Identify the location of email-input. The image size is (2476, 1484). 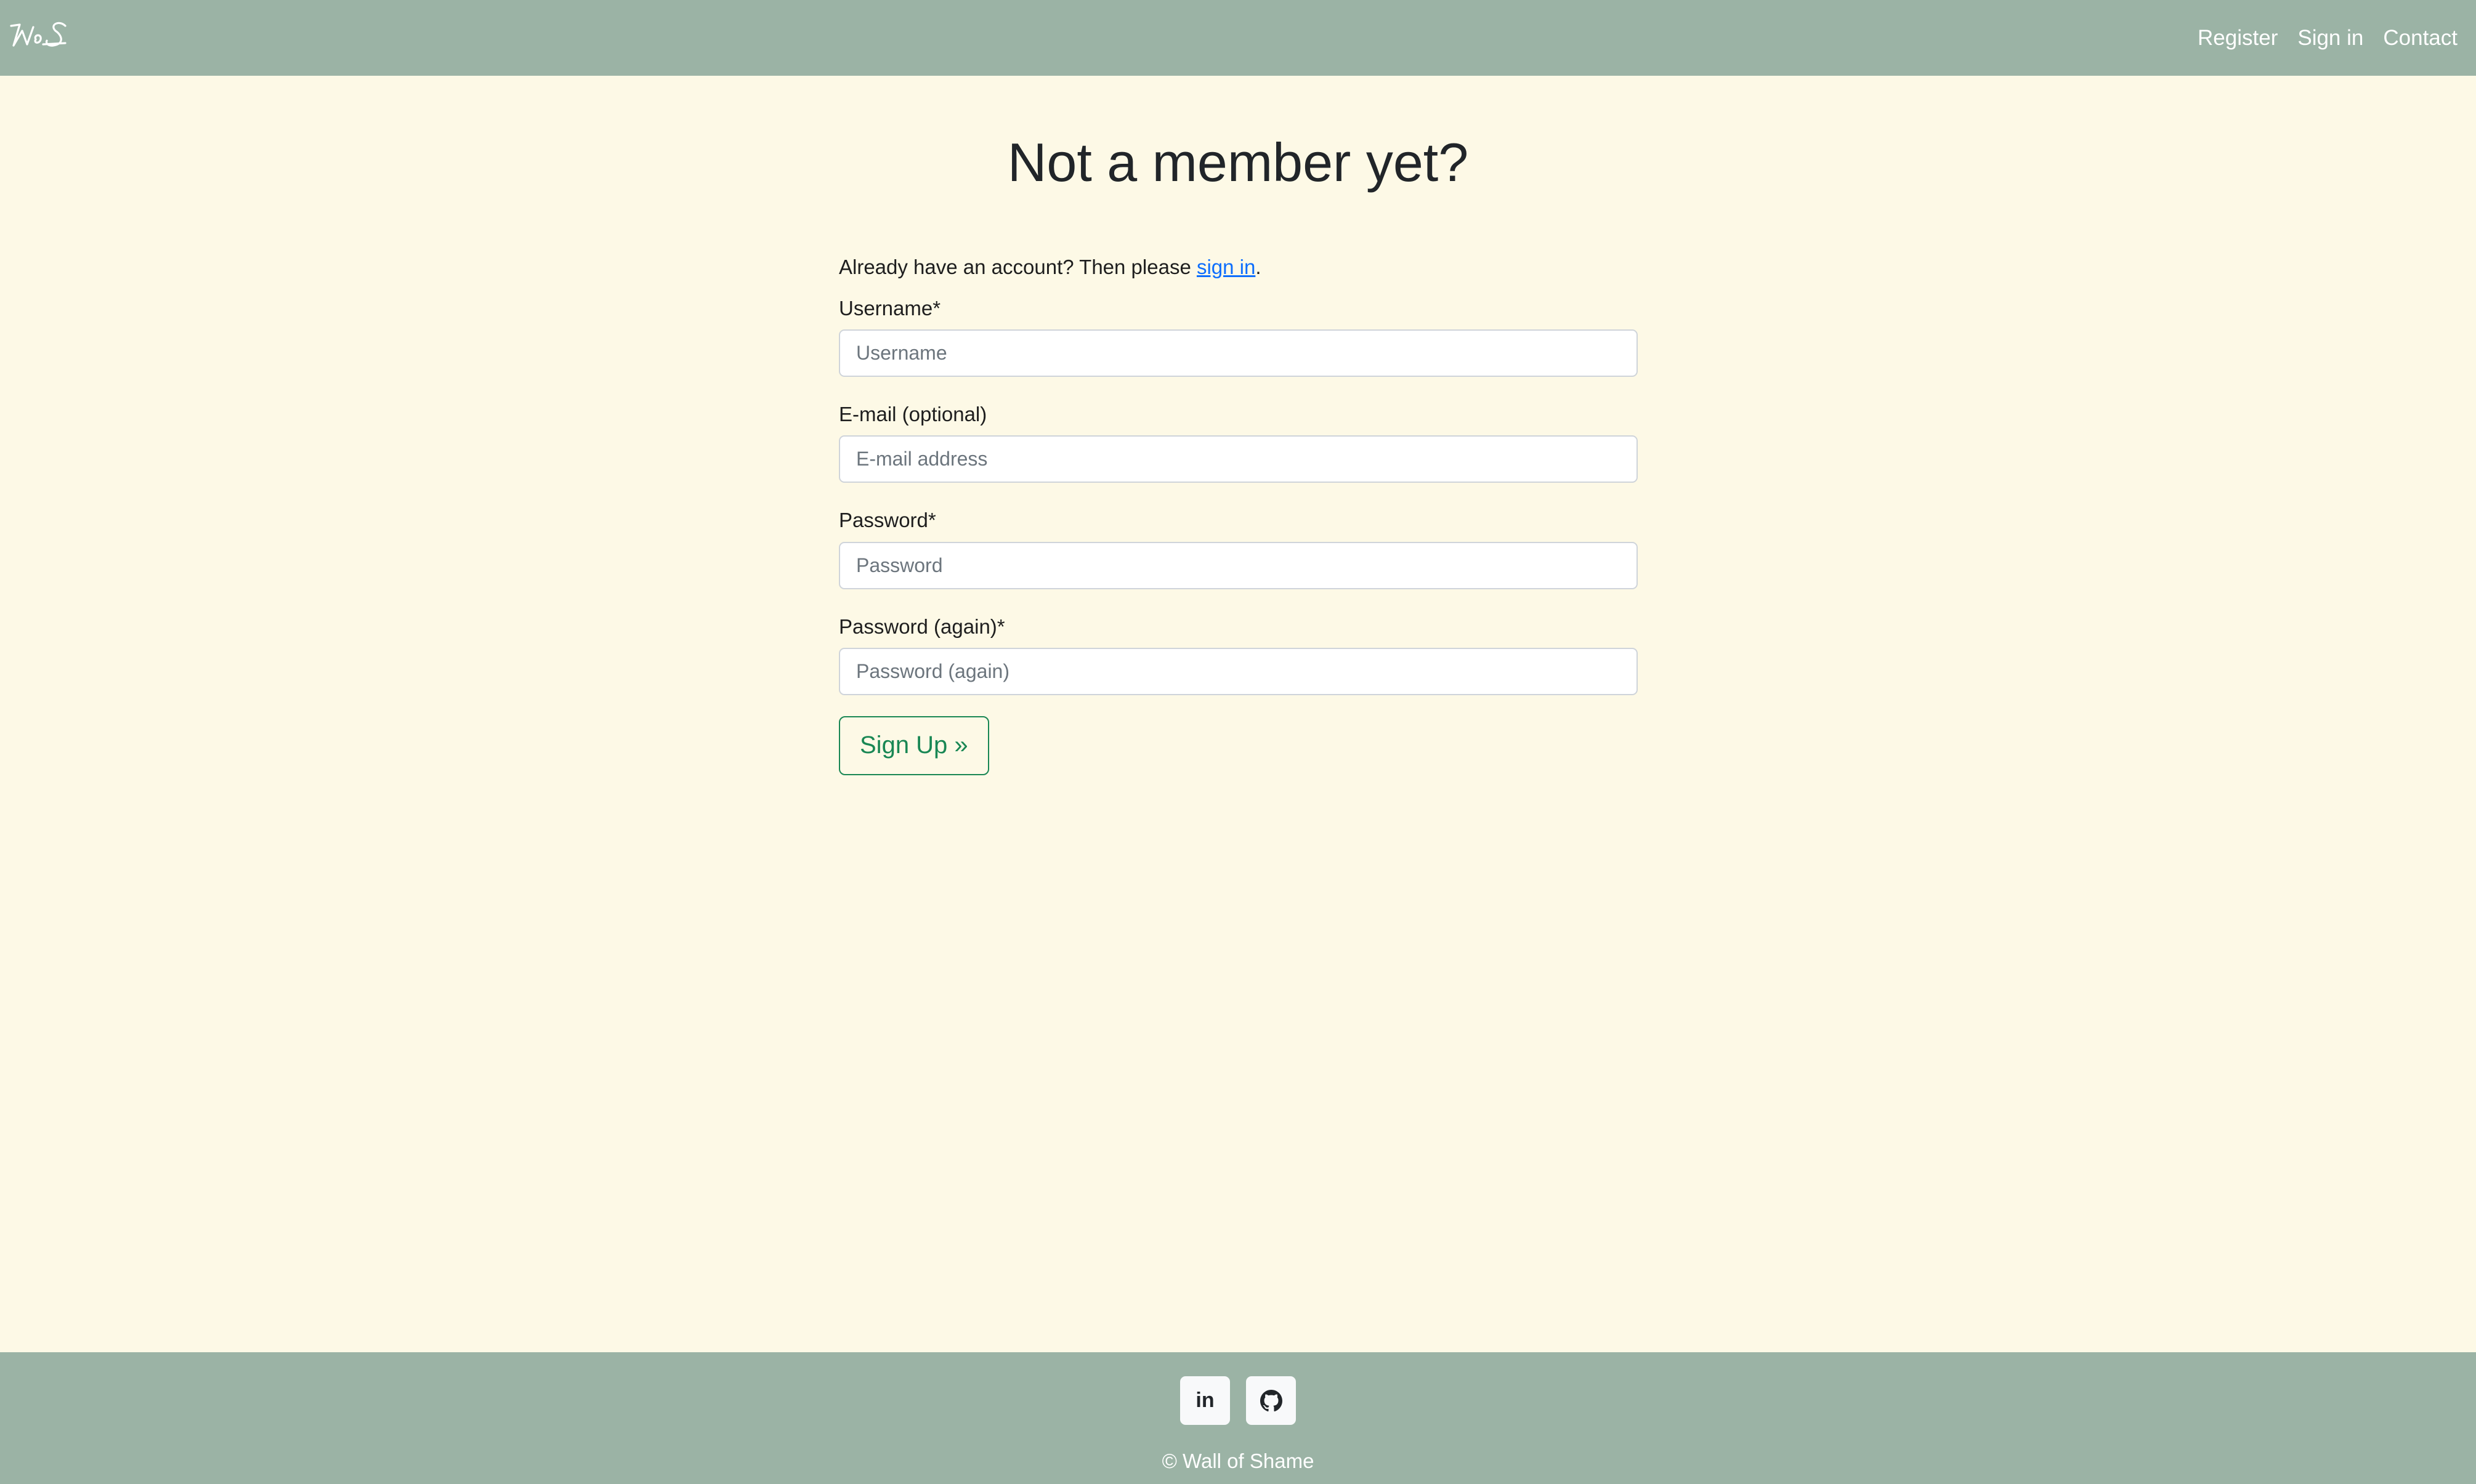
(1238, 459).